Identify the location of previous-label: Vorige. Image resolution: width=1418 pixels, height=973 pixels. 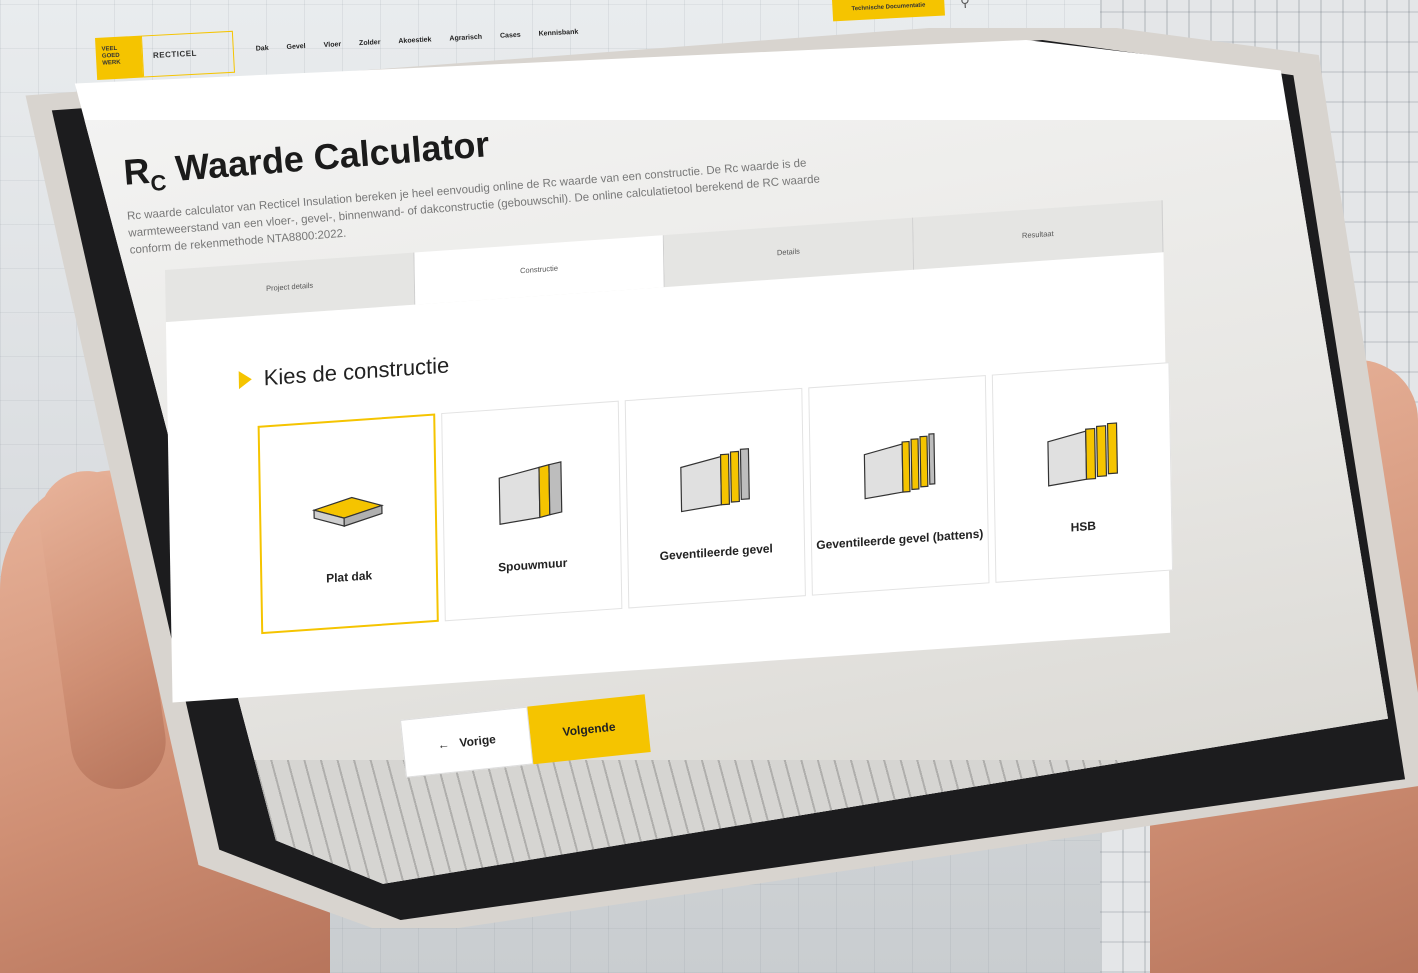
(477, 741).